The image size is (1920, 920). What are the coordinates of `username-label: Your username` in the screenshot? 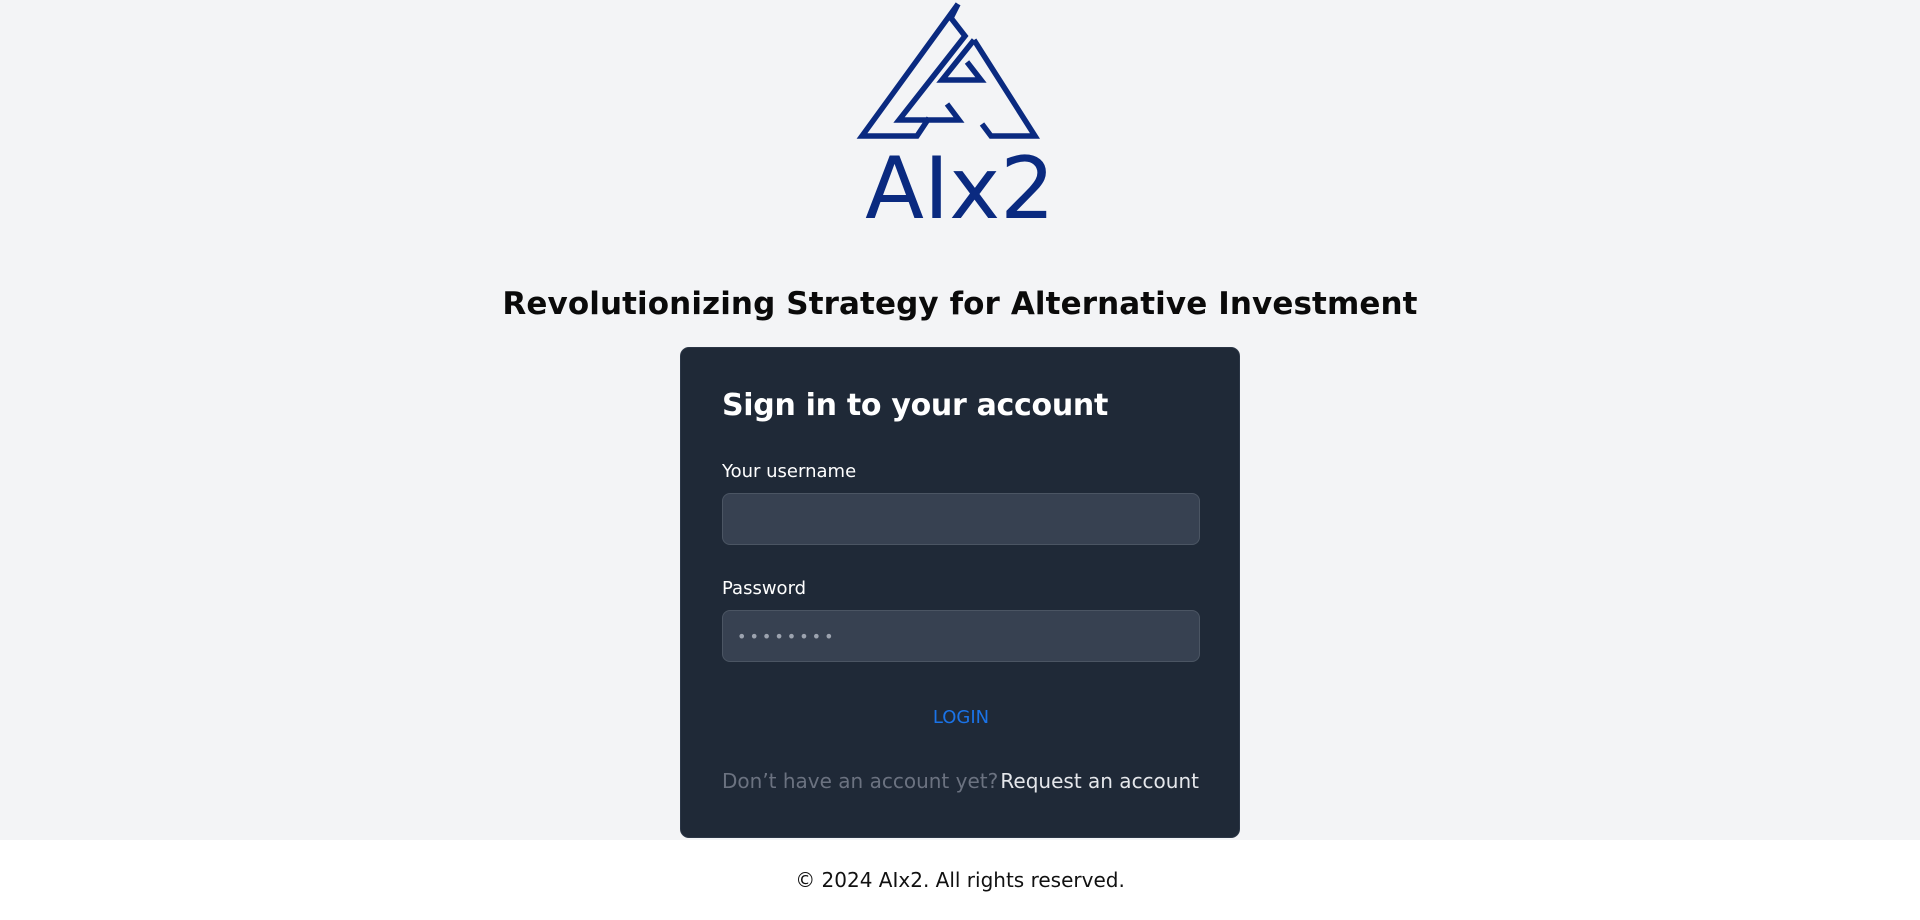 It's located at (789, 471).